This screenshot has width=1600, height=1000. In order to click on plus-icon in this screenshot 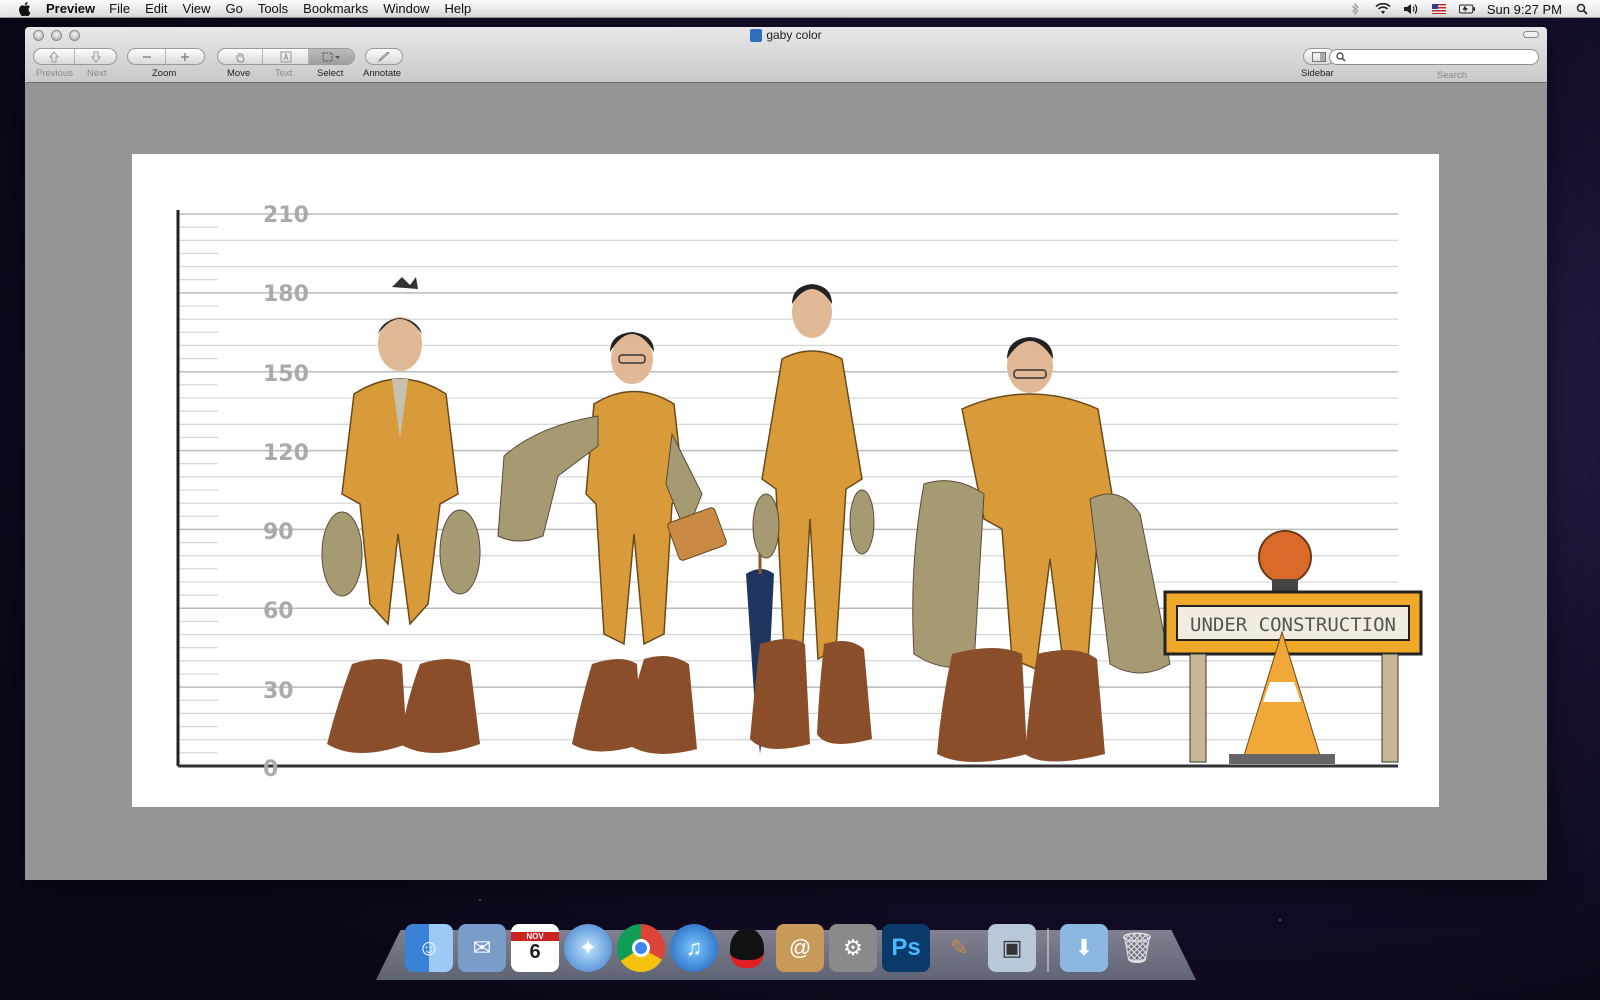, I will do `click(185, 56)`.